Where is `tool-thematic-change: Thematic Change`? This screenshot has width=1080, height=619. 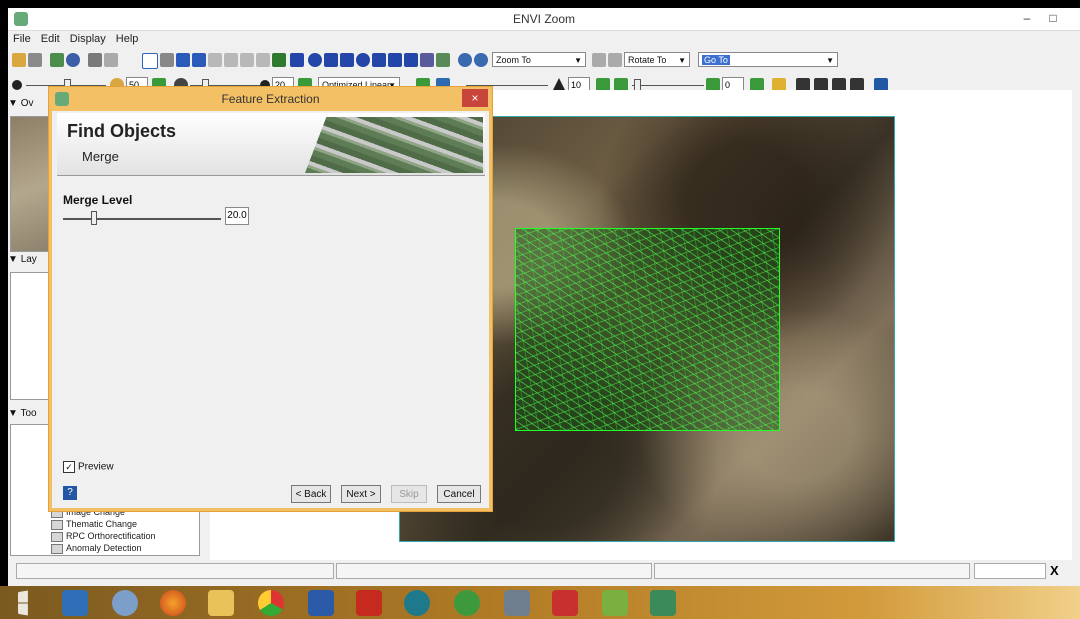
tool-thematic-change: Thematic Change is located at coordinates (94, 524).